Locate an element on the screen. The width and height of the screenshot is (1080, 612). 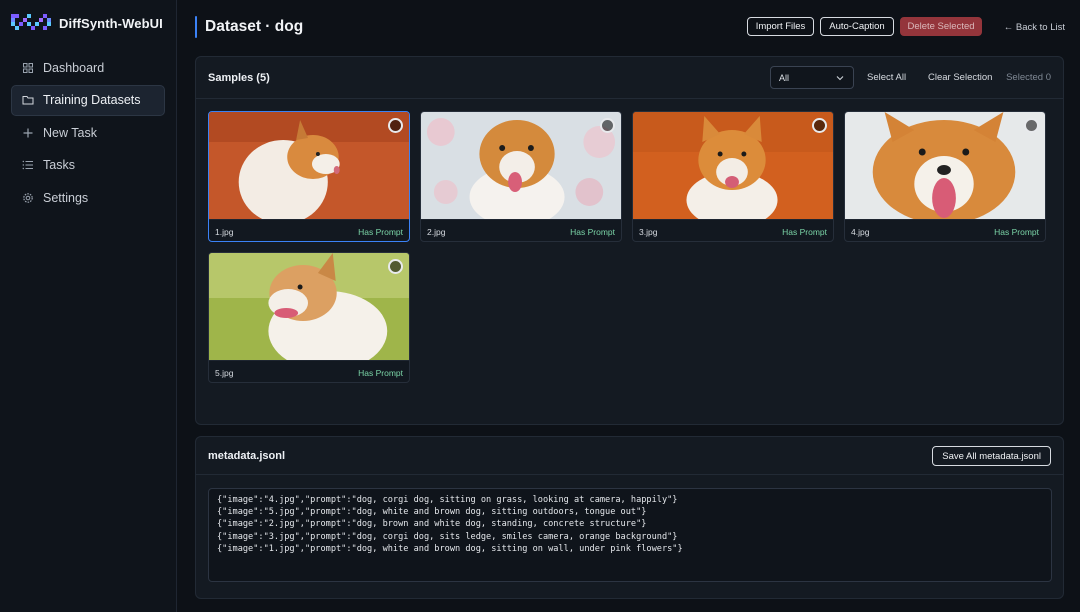
folder-icon is located at coordinates (28, 100).